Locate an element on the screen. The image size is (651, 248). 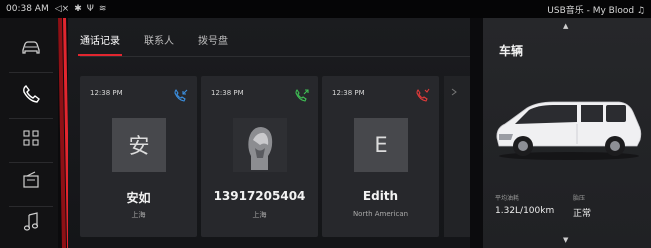
vehicle-title: 车辆 is located at coordinates (511, 51).